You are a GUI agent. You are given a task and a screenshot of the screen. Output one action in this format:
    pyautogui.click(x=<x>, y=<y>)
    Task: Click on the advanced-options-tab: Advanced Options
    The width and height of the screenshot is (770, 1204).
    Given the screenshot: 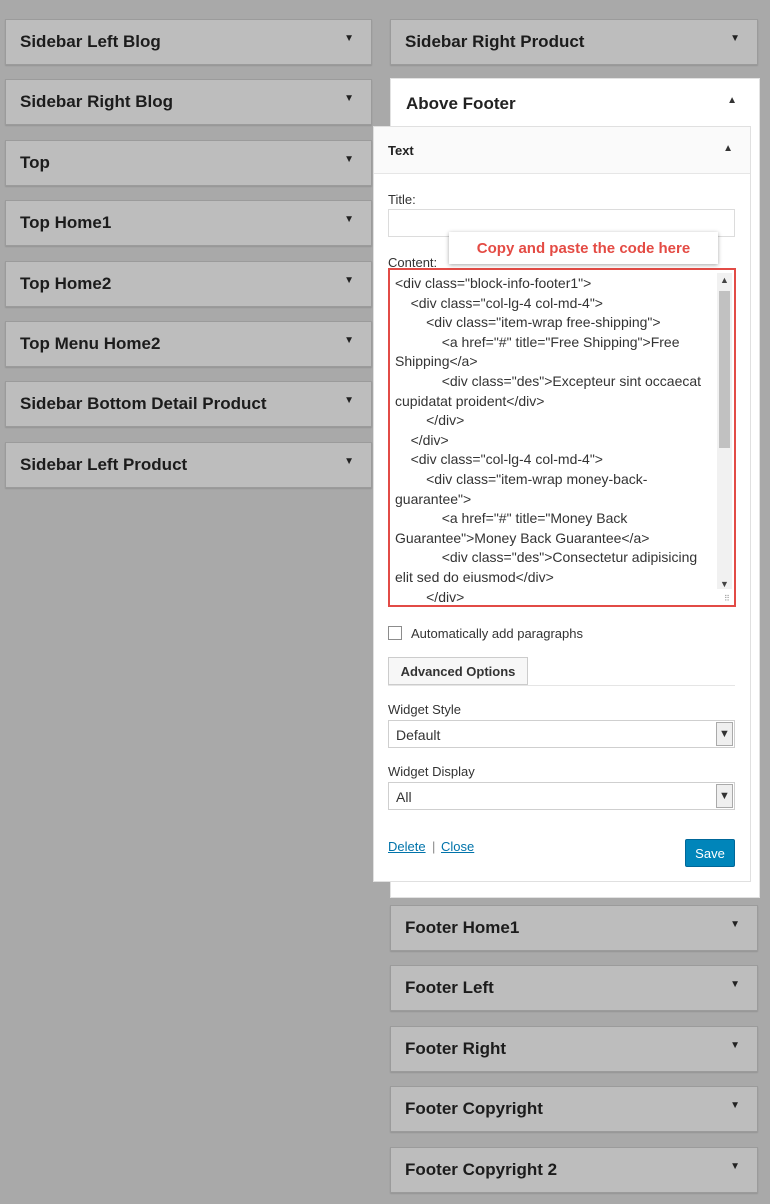 What is the action you would take?
    pyautogui.click(x=458, y=671)
    